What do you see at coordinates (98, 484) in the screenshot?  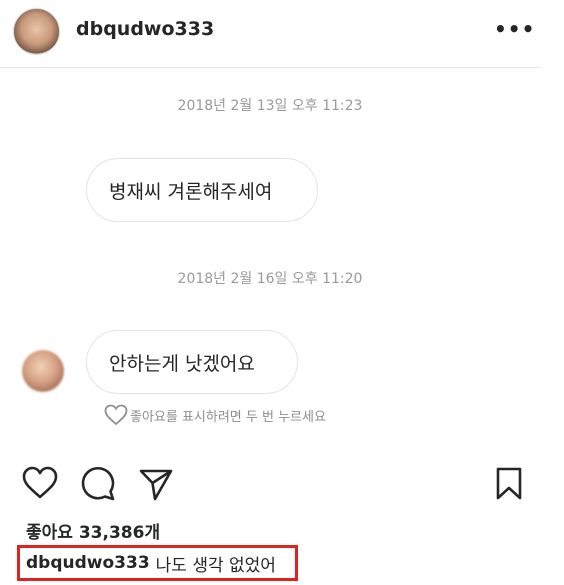 I see `comment-icon` at bounding box center [98, 484].